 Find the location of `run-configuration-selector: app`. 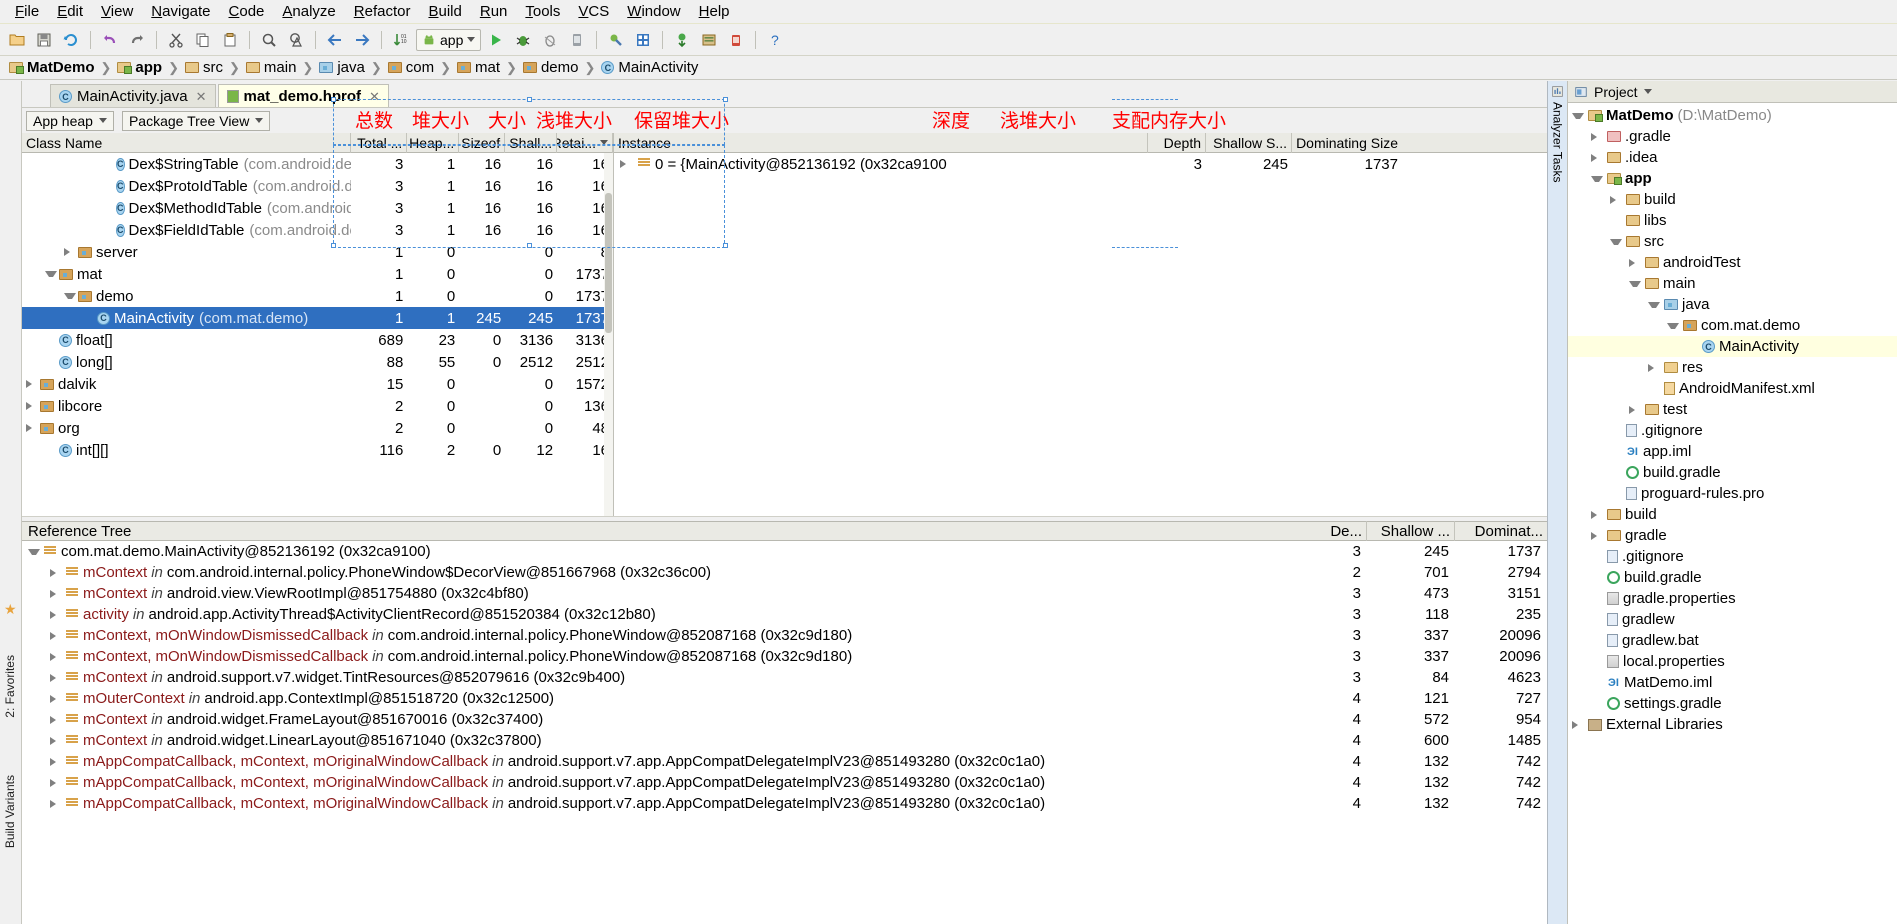

run-configuration-selector: app is located at coordinates (449, 39).